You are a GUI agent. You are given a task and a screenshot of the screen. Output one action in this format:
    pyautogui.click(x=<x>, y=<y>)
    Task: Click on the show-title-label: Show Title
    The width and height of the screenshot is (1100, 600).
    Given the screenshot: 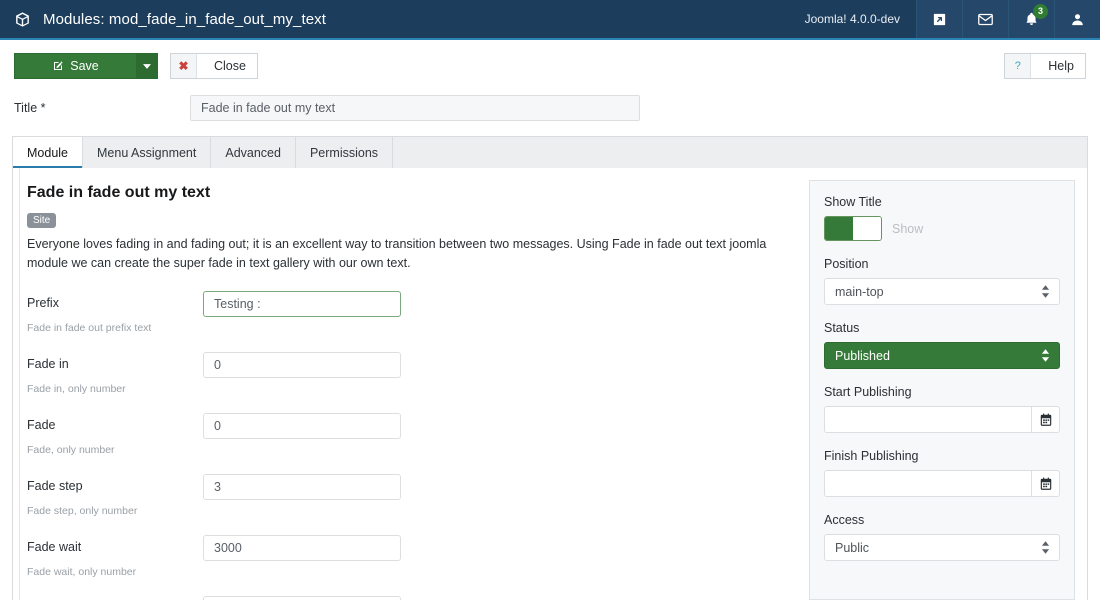 What is the action you would take?
    pyautogui.click(x=853, y=202)
    